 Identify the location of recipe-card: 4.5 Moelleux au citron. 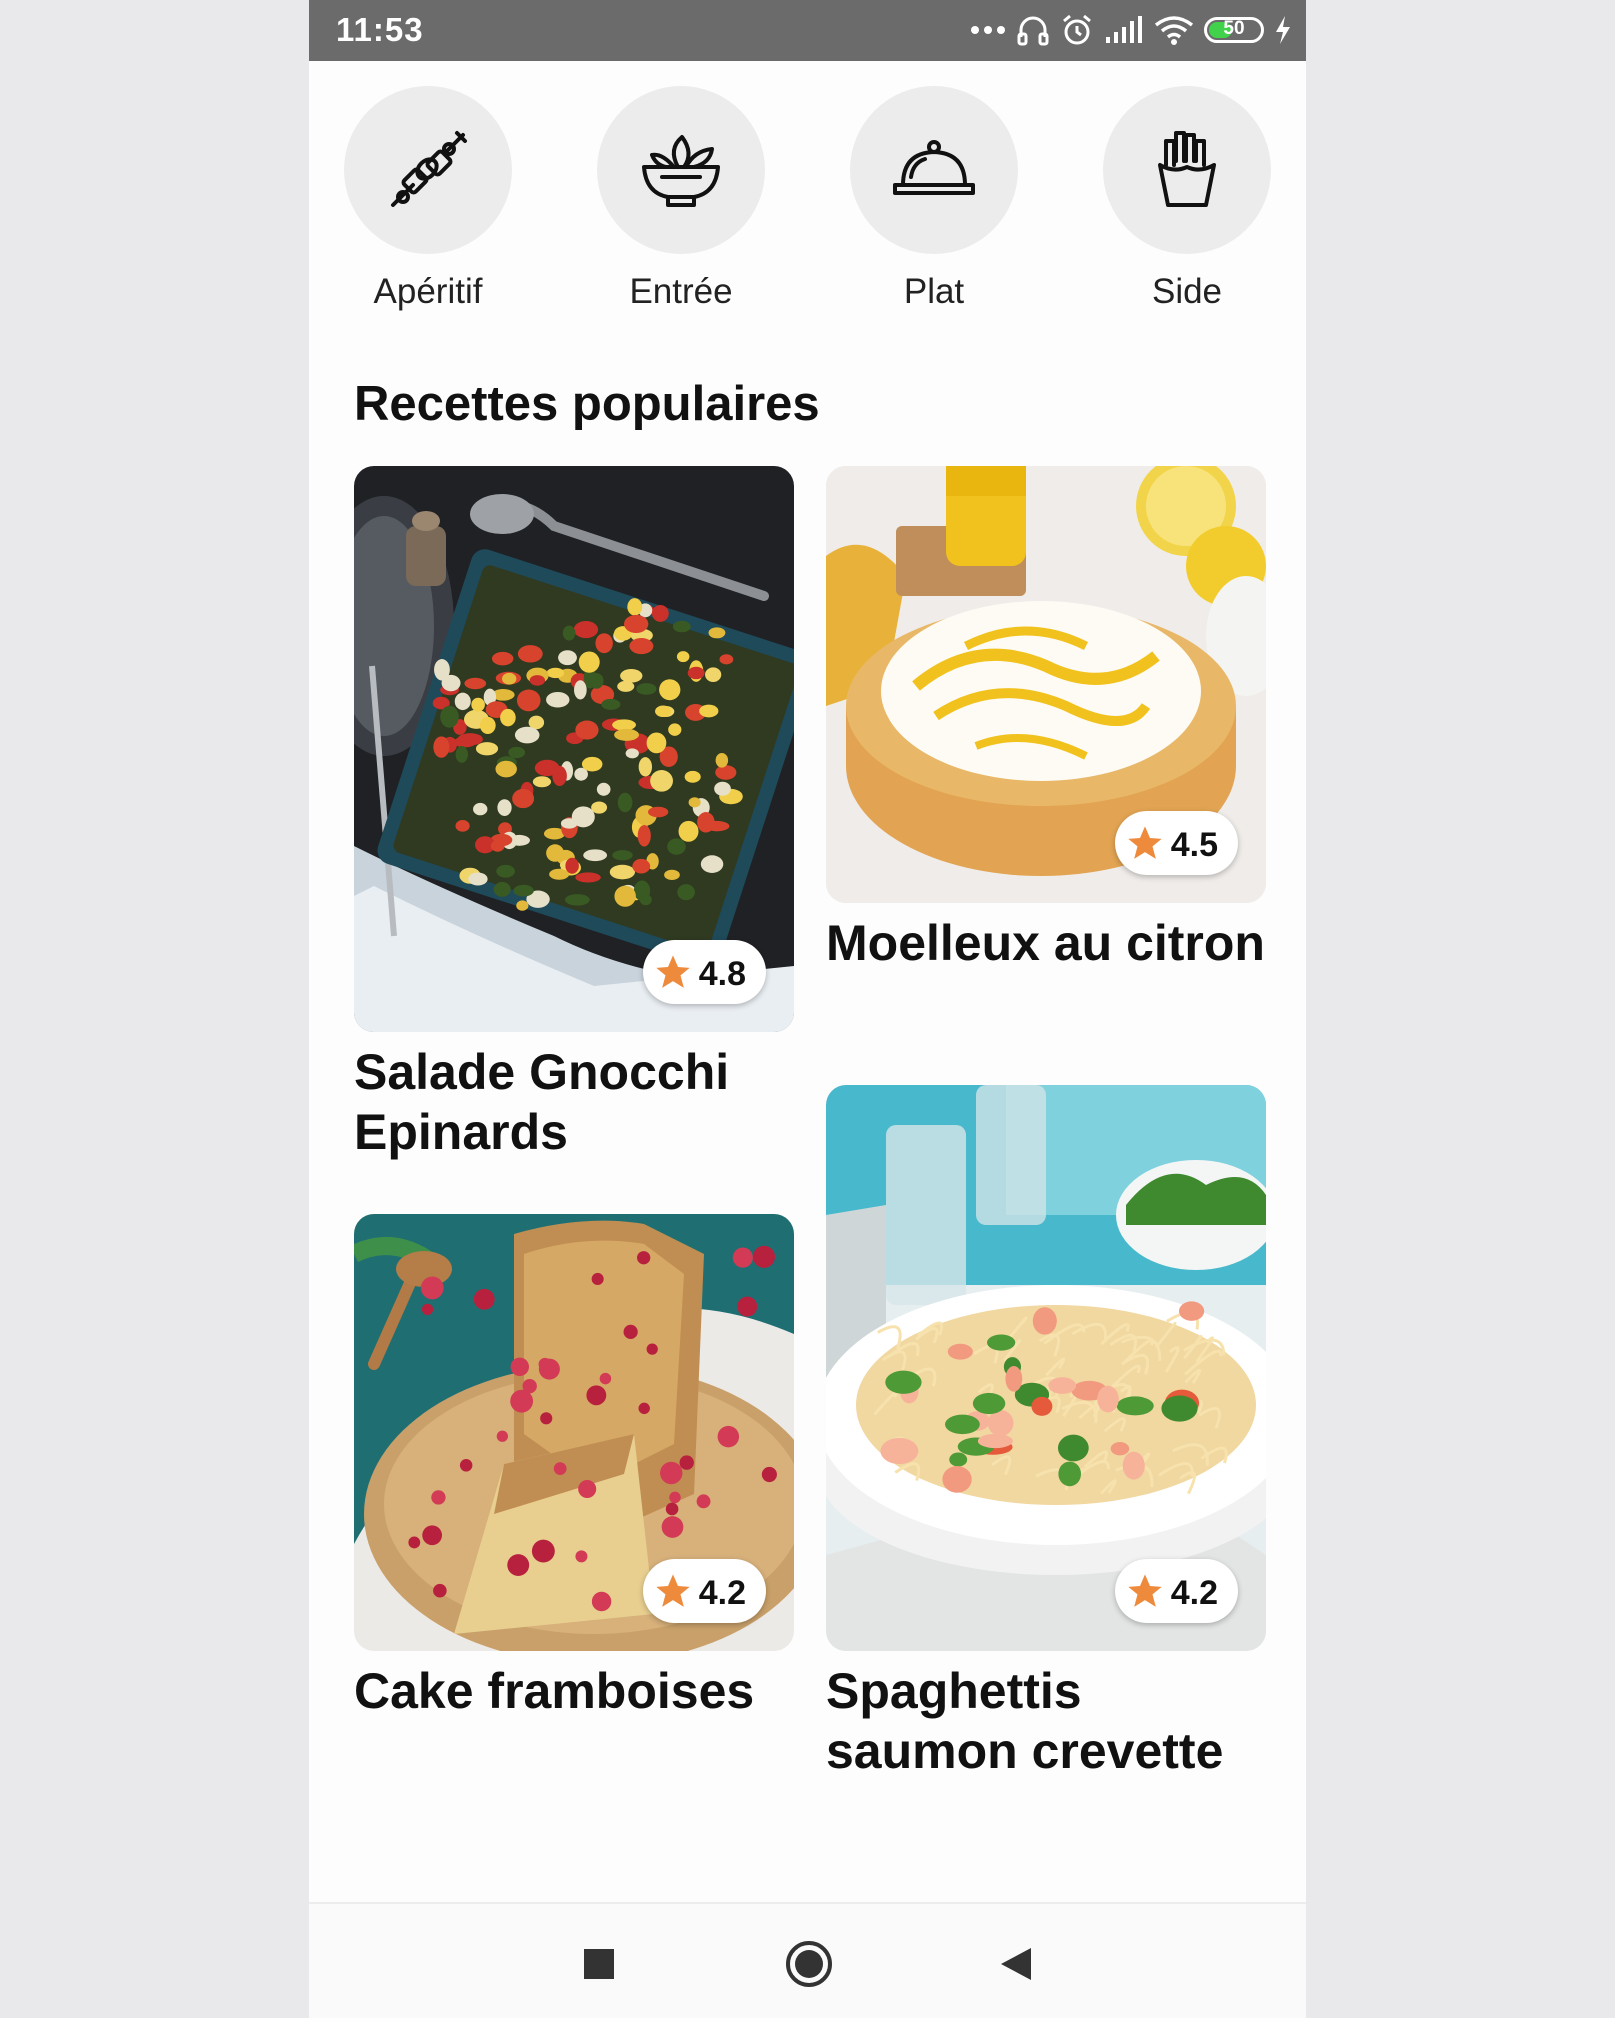
(1046, 719).